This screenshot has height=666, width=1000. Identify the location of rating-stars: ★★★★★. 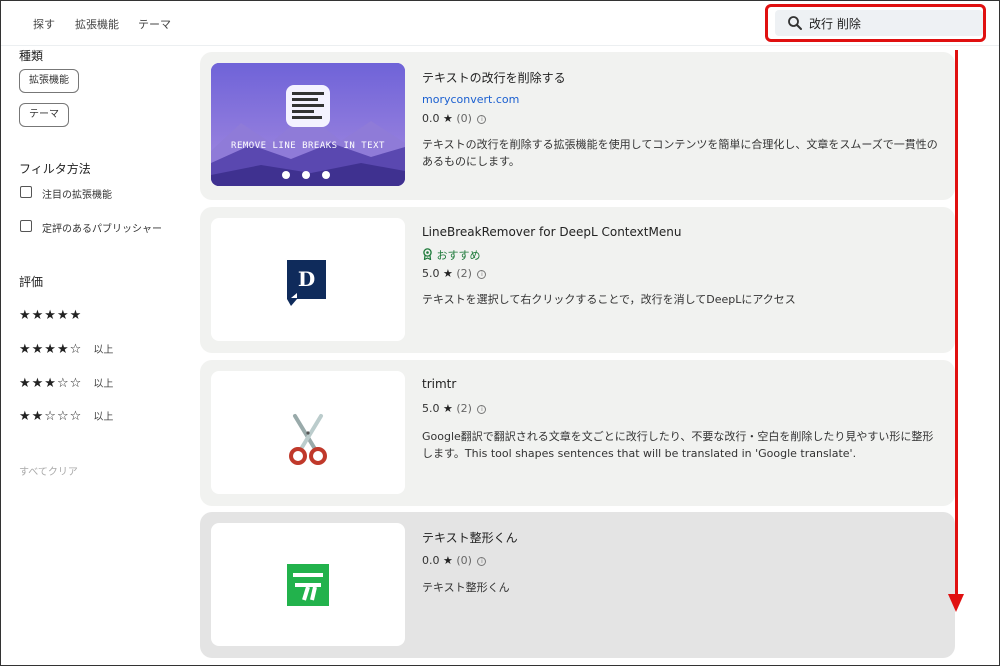
(51, 315).